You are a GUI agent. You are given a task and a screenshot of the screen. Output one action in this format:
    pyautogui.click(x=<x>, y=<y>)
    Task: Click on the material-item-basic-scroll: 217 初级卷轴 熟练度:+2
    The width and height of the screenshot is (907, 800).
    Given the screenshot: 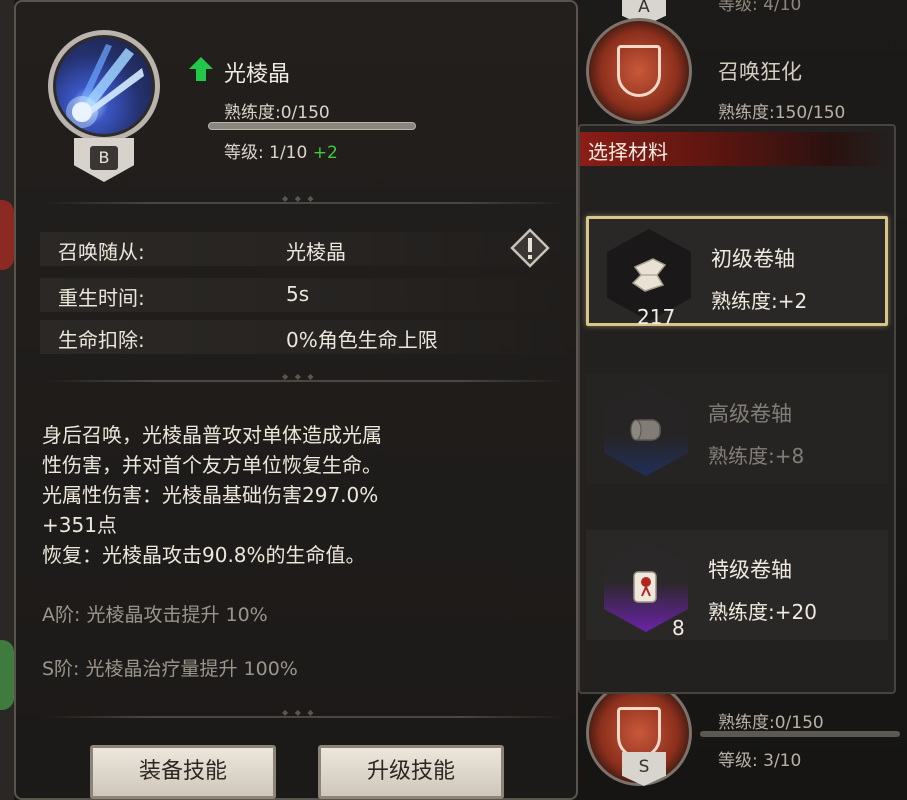 What is the action you would take?
    pyautogui.click(x=737, y=272)
    